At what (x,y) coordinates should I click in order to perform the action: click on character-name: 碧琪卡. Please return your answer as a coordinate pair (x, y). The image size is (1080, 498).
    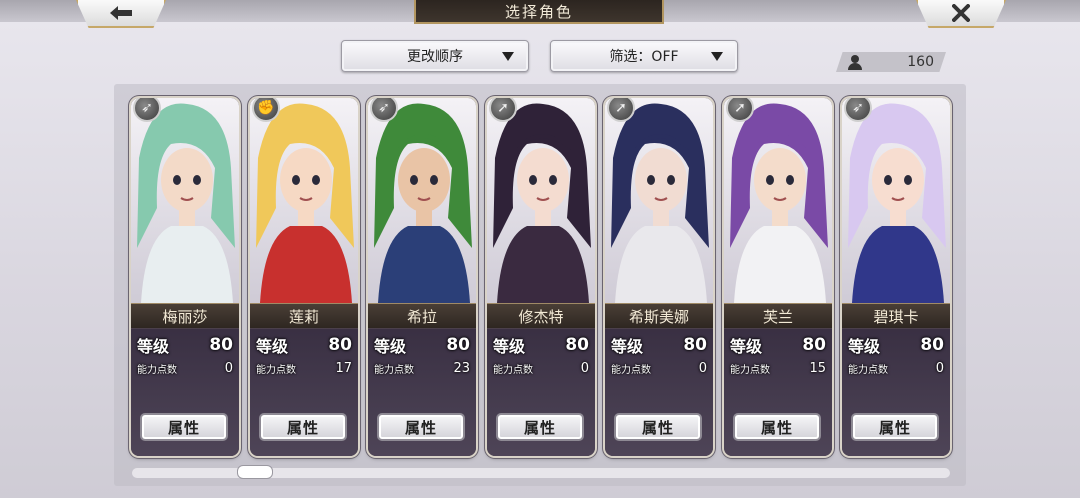
    Looking at the image, I should click on (896, 316).